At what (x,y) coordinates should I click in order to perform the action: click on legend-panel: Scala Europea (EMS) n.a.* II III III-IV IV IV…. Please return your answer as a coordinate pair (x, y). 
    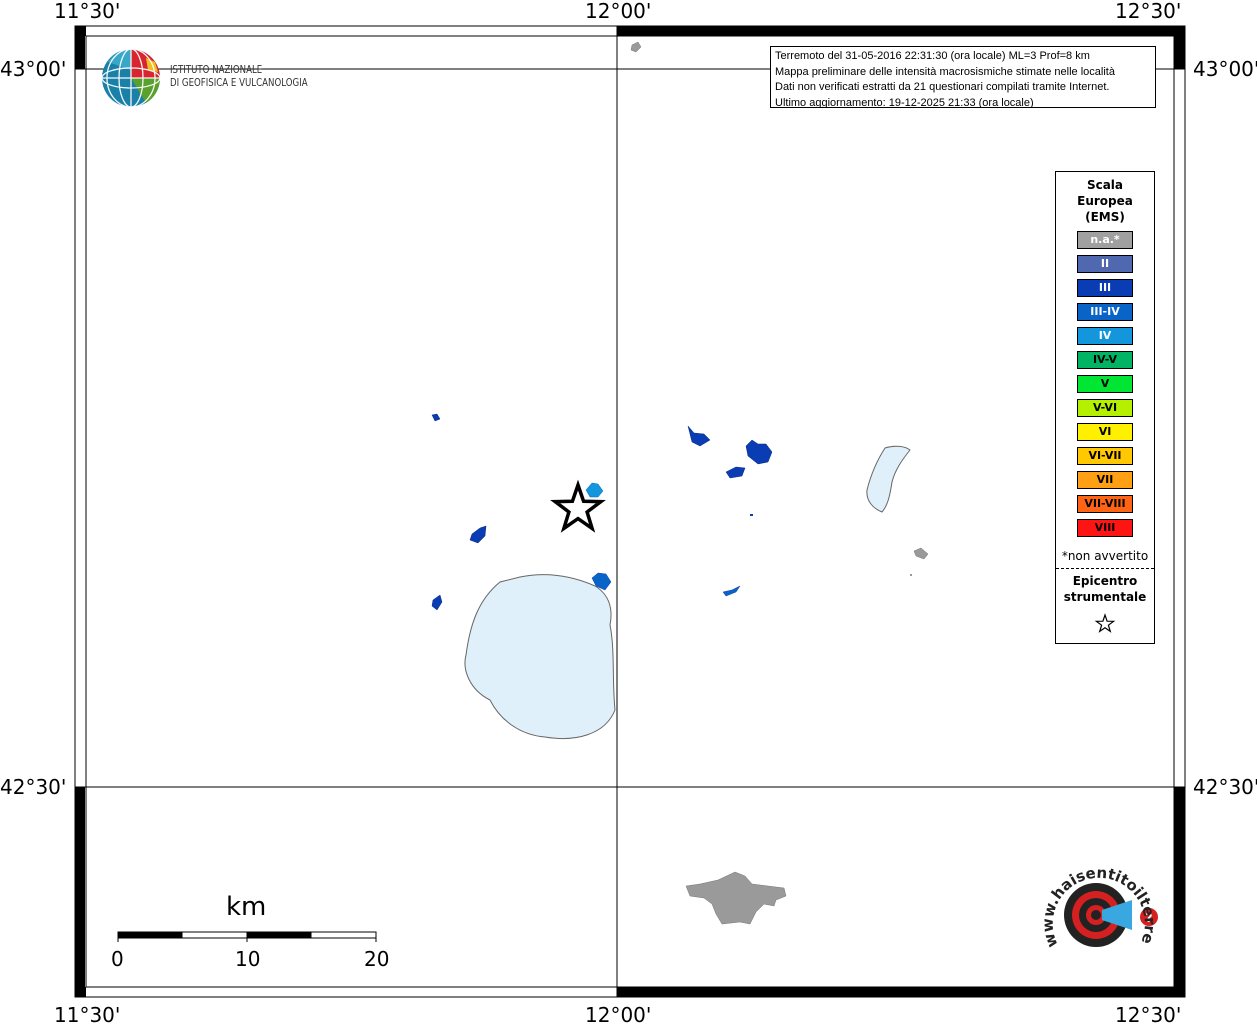
    Looking at the image, I should click on (1105, 407).